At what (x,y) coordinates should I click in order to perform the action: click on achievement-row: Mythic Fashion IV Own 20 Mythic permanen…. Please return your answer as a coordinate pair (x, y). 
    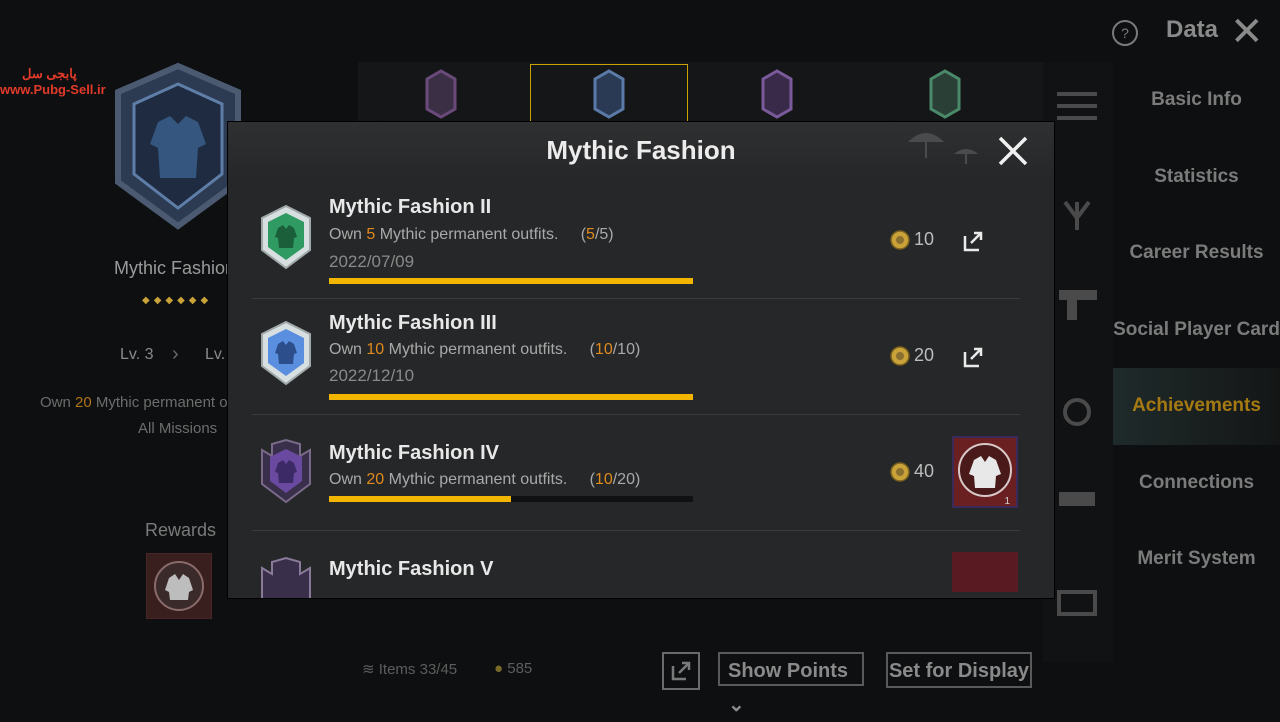
    Looking at the image, I should click on (636, 472).